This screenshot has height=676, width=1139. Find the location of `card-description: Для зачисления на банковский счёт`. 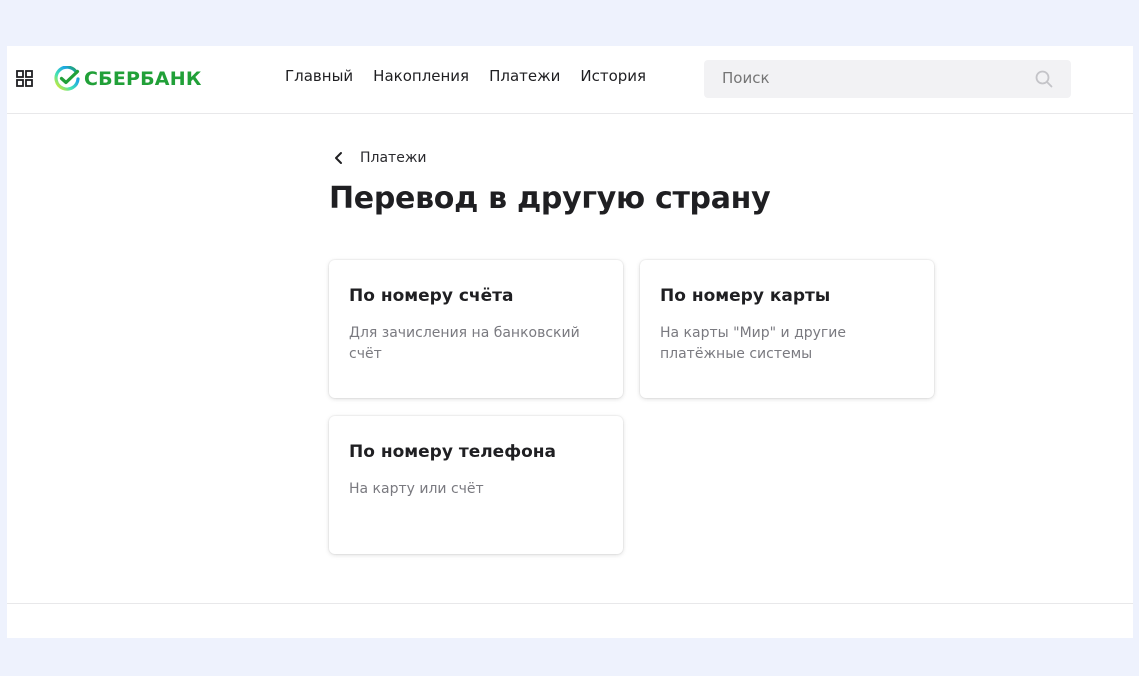

card-description: Для зачисления на банковский счёт is located at coordinates (464, 343).